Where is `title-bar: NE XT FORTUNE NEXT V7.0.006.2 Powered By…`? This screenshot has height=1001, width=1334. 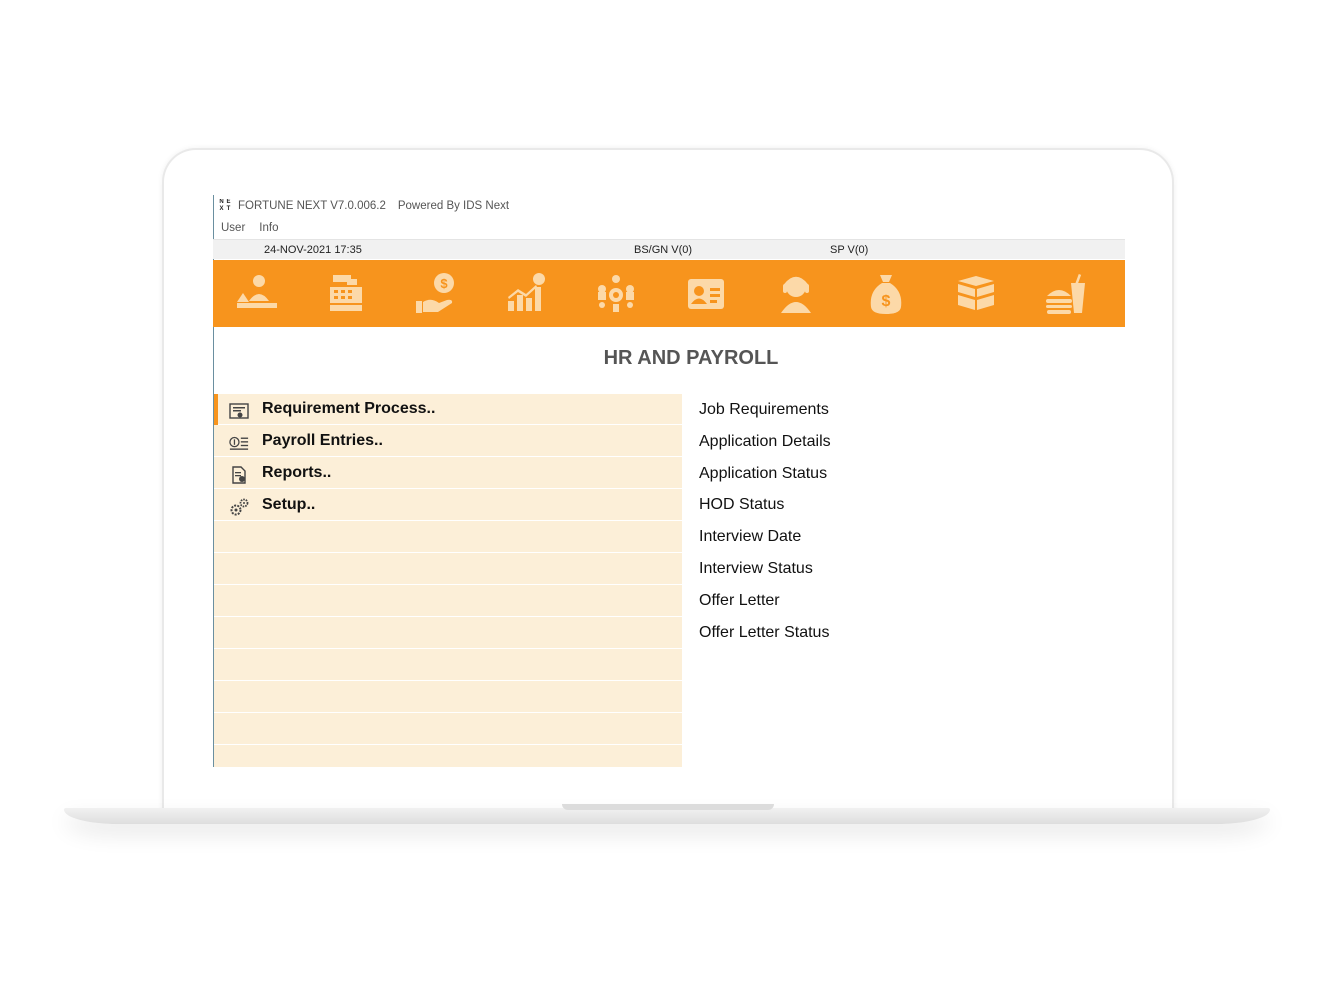
title-bar: NE XT FORTUNE NEXT V7.0.006.2 Powered By… is located at coordinates (669, 206).